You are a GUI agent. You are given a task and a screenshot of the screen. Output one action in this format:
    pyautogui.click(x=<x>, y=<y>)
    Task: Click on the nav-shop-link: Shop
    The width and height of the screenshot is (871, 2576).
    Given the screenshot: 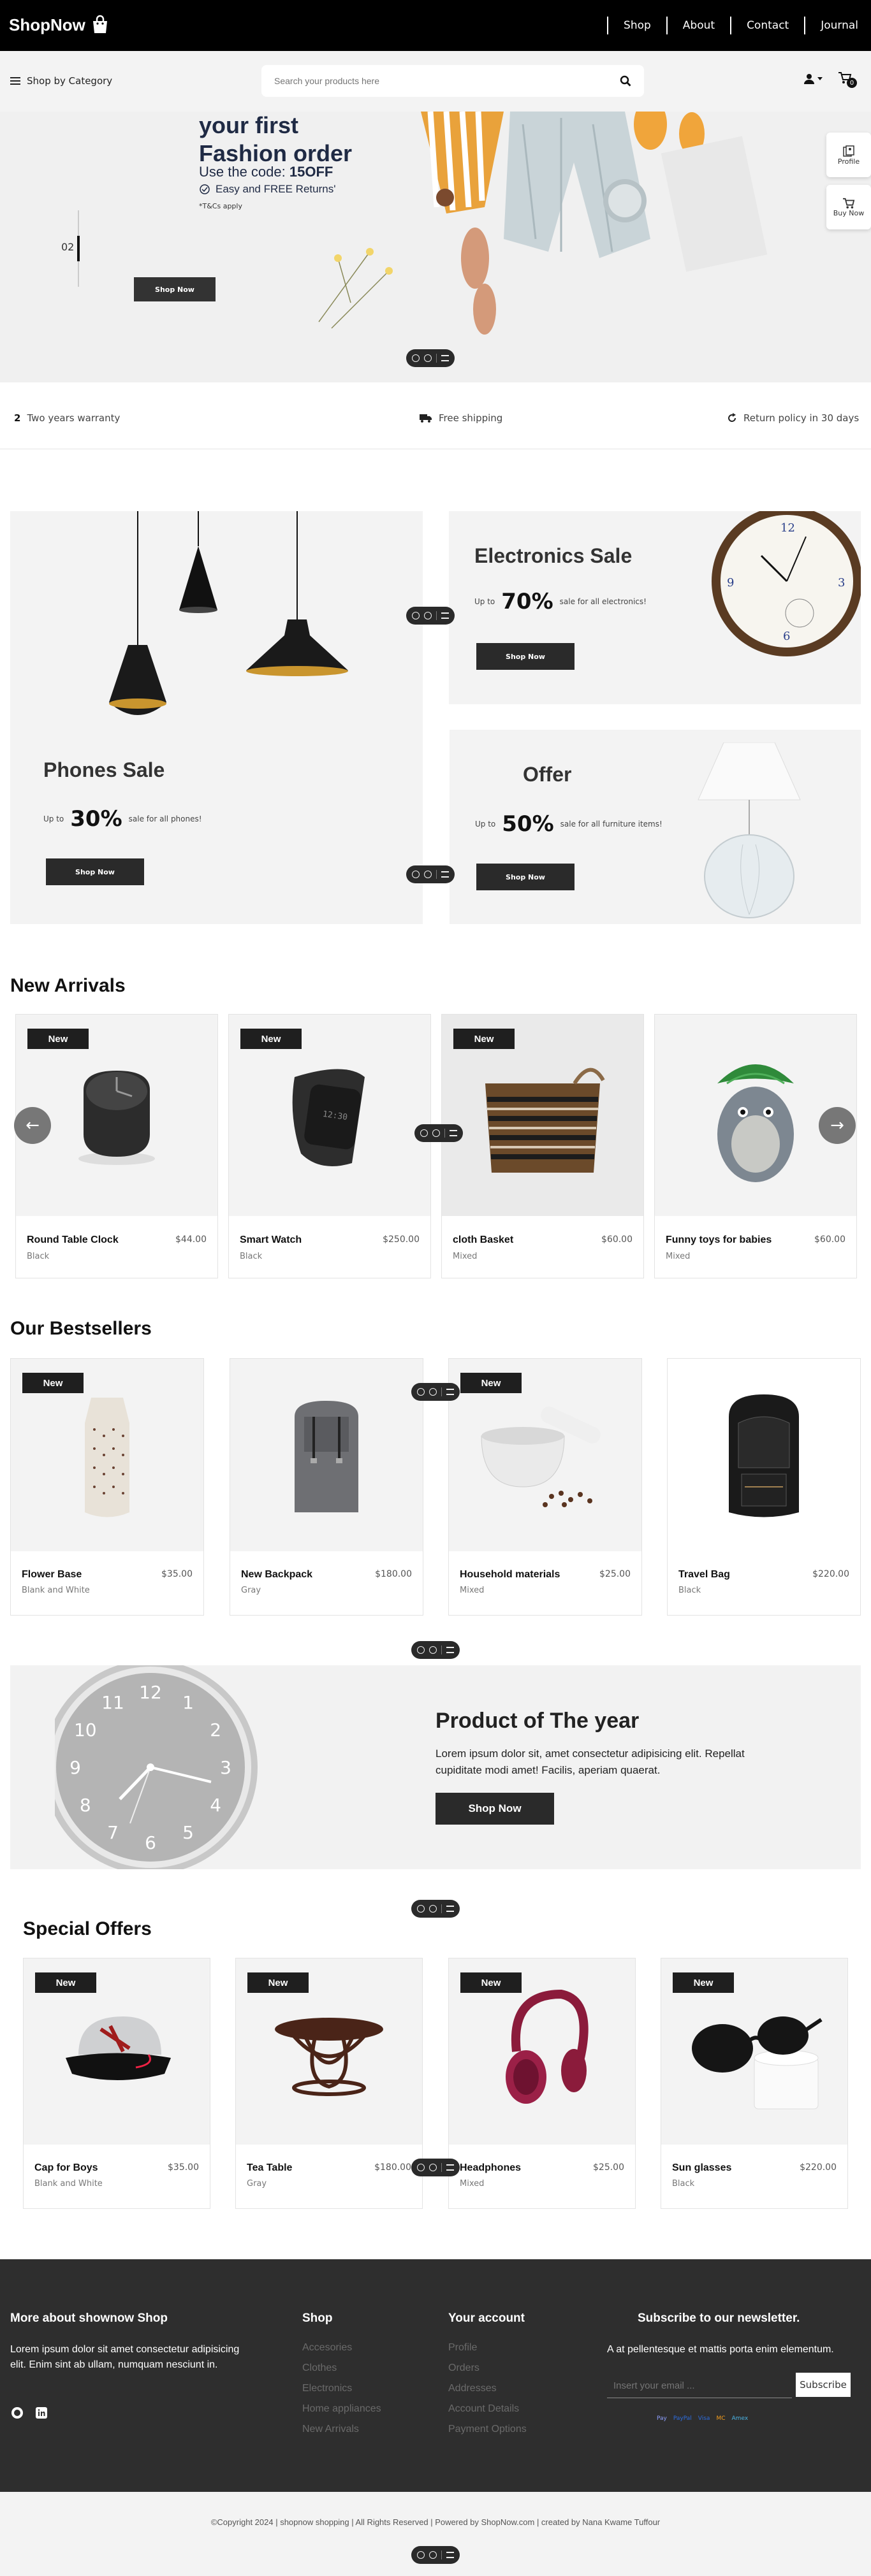 What is the action you would take?
    pyautogui.click(x=637, y=25)
    